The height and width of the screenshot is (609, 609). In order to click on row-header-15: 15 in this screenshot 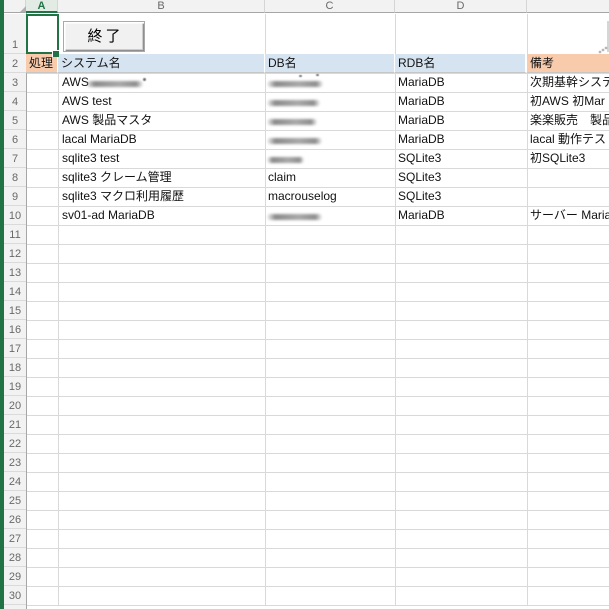, I will do `click(15, 310)`.